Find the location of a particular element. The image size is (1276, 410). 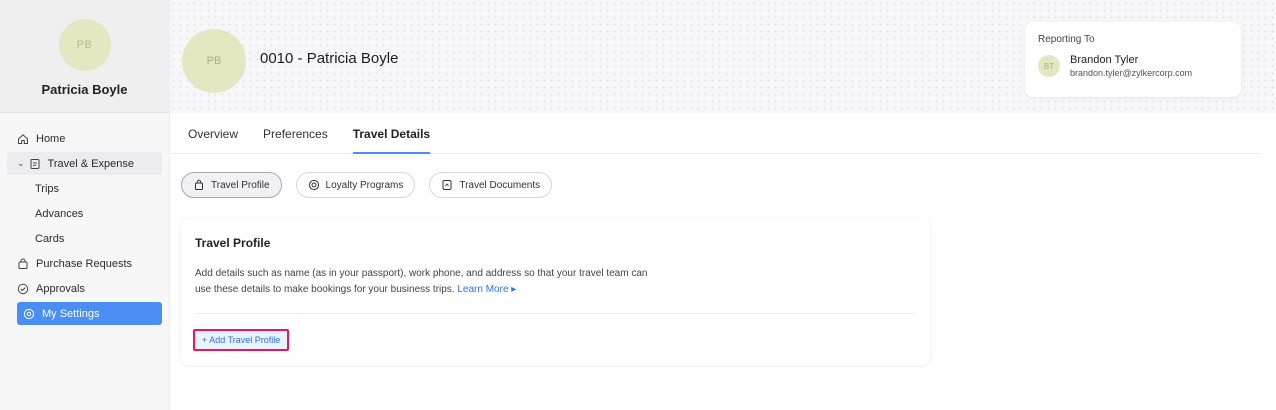

learn-more-link: Learn More ▸ is located at coordinates (486, 289).